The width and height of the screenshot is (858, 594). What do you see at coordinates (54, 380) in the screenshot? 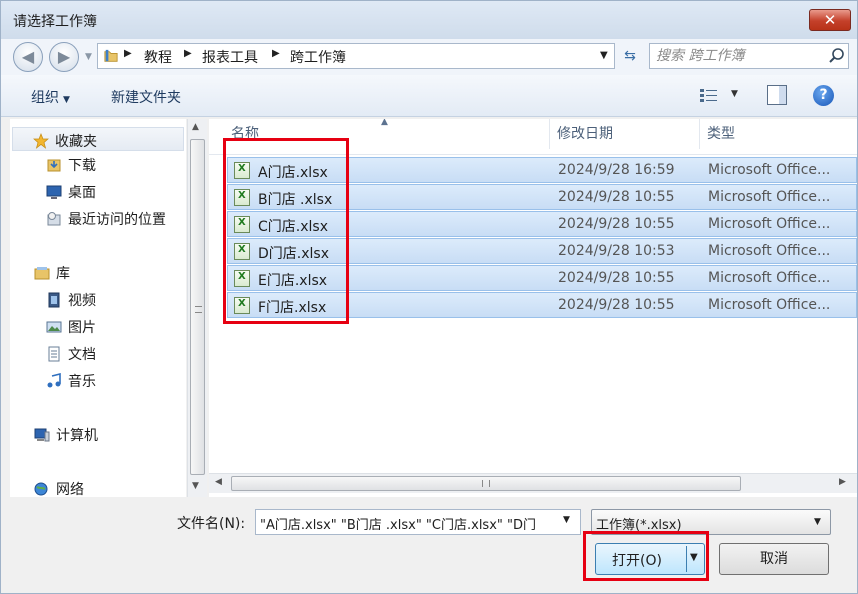
I see `music-icon` at bounding box center [54, 380].